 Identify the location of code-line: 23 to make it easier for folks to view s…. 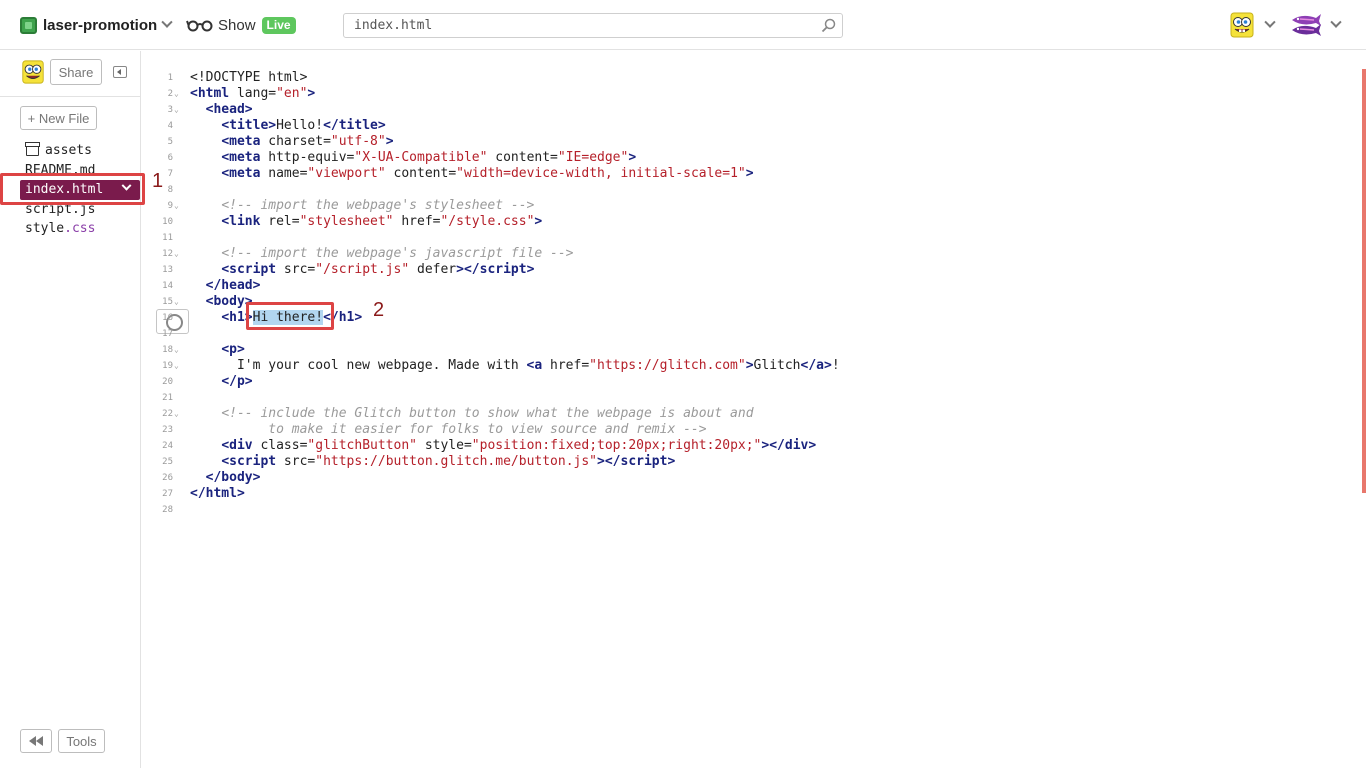
(748, 430).